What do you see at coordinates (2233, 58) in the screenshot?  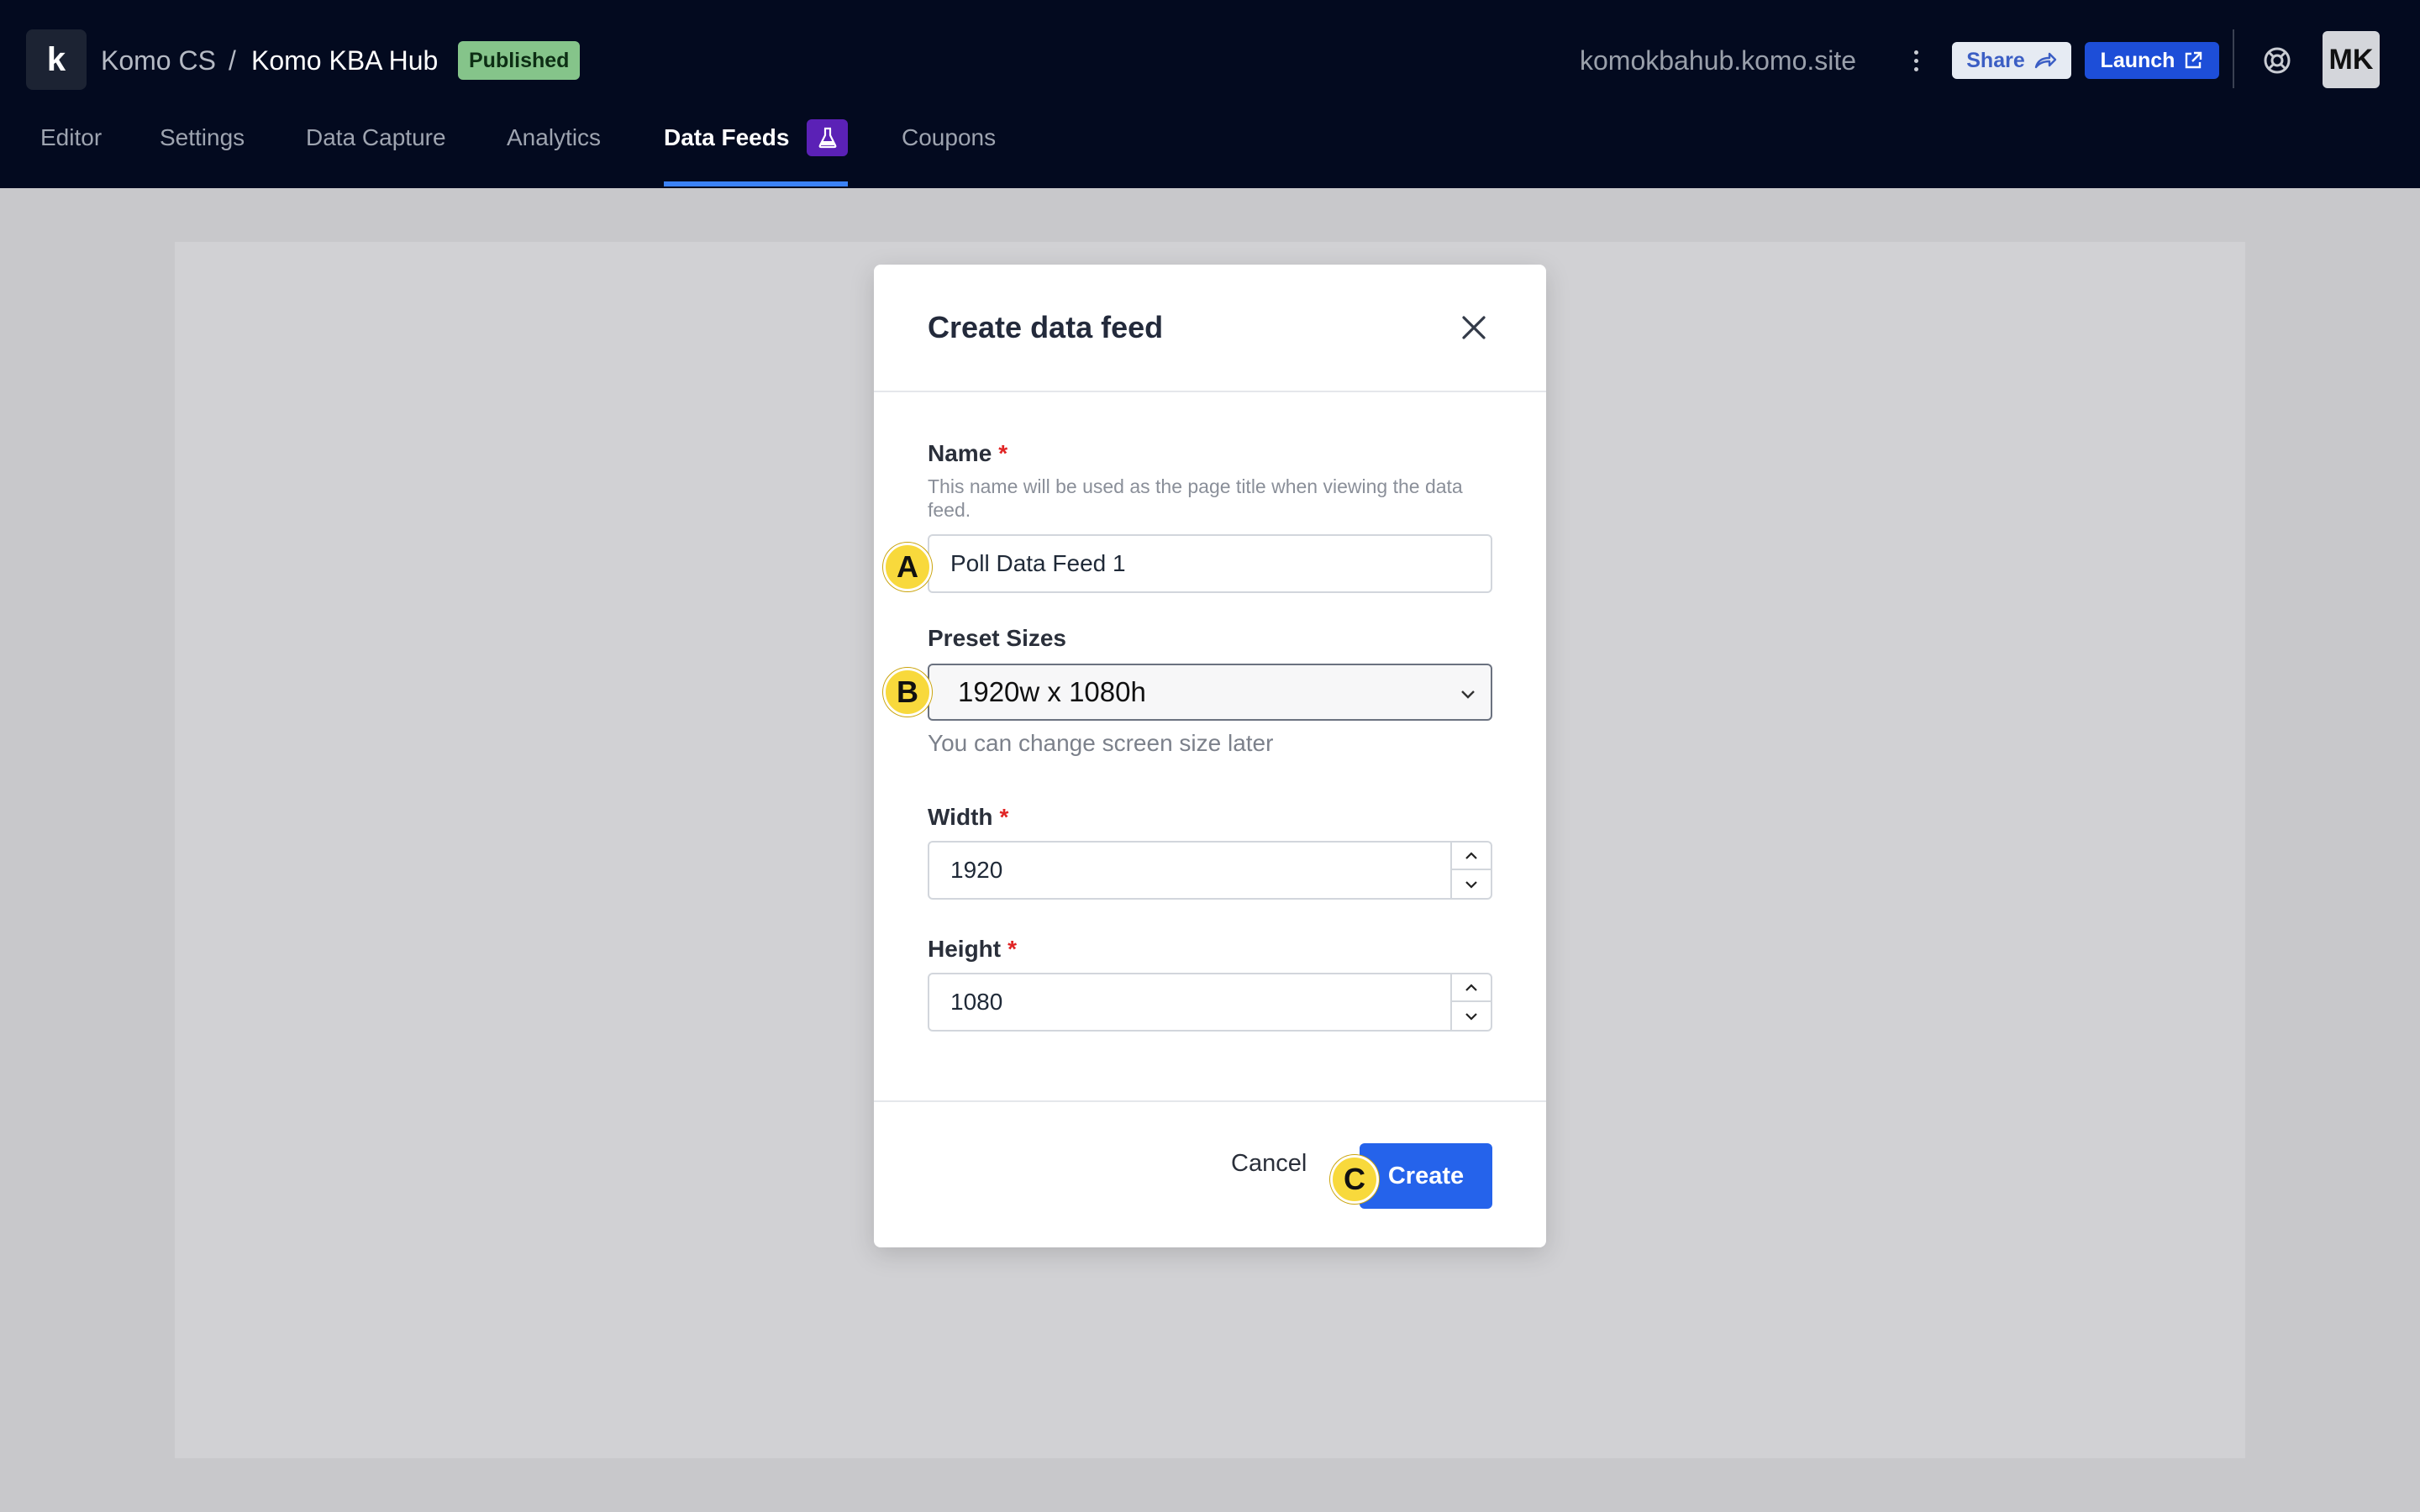 I see `header-divider` at bounding box center [2233, 58].